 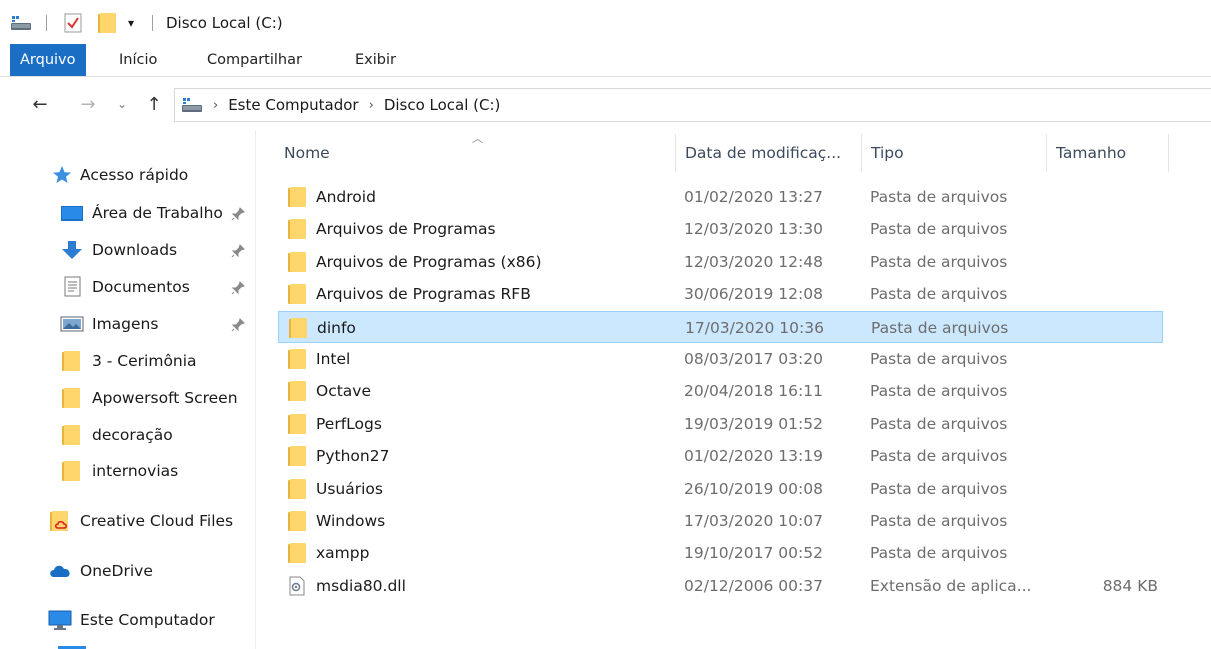 I want to click on document-icon, so click(x=72, y=286).